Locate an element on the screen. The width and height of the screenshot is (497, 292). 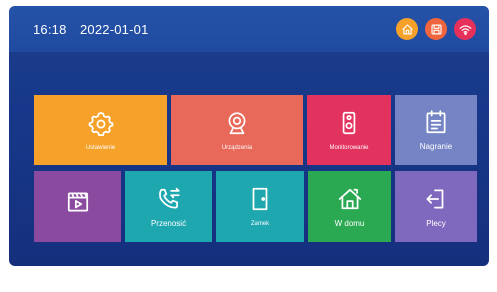
tile-urzadzenia: Urządzenia is located at coordinates (237, 130).